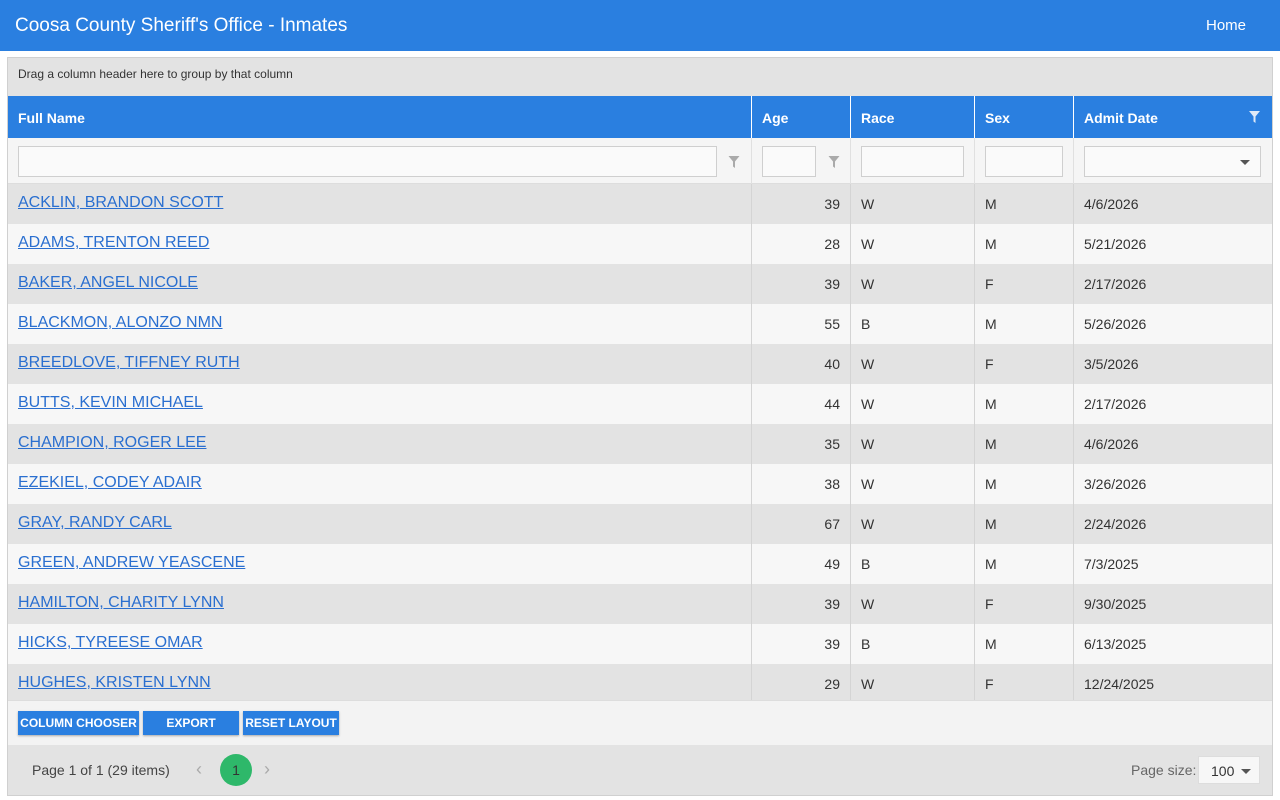 The height and width of the screenshot is (800, 1280). What do you see at coordinates (78, 723) in the screenshot?
I see `column-chooser-button: COLUMN CHOOSER` at bounding box center [78, 723].